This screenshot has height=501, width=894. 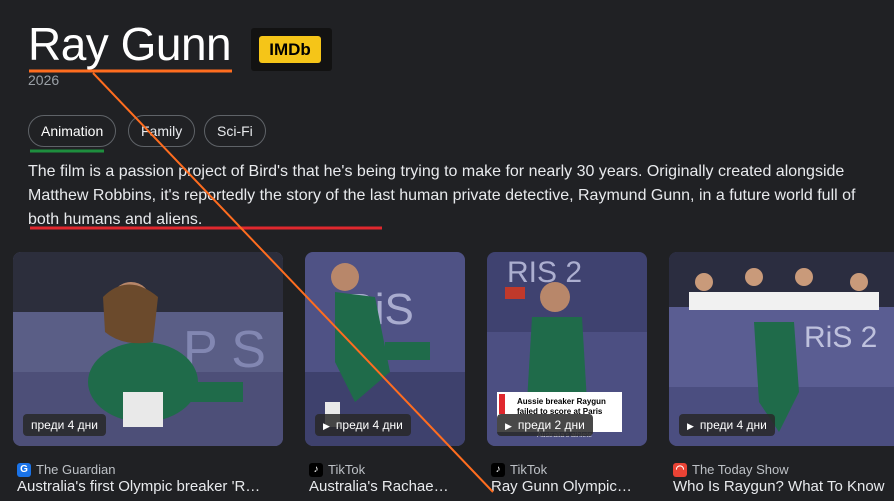 I want to click on today-show-icon: ◠, so click(x=680, y=469).